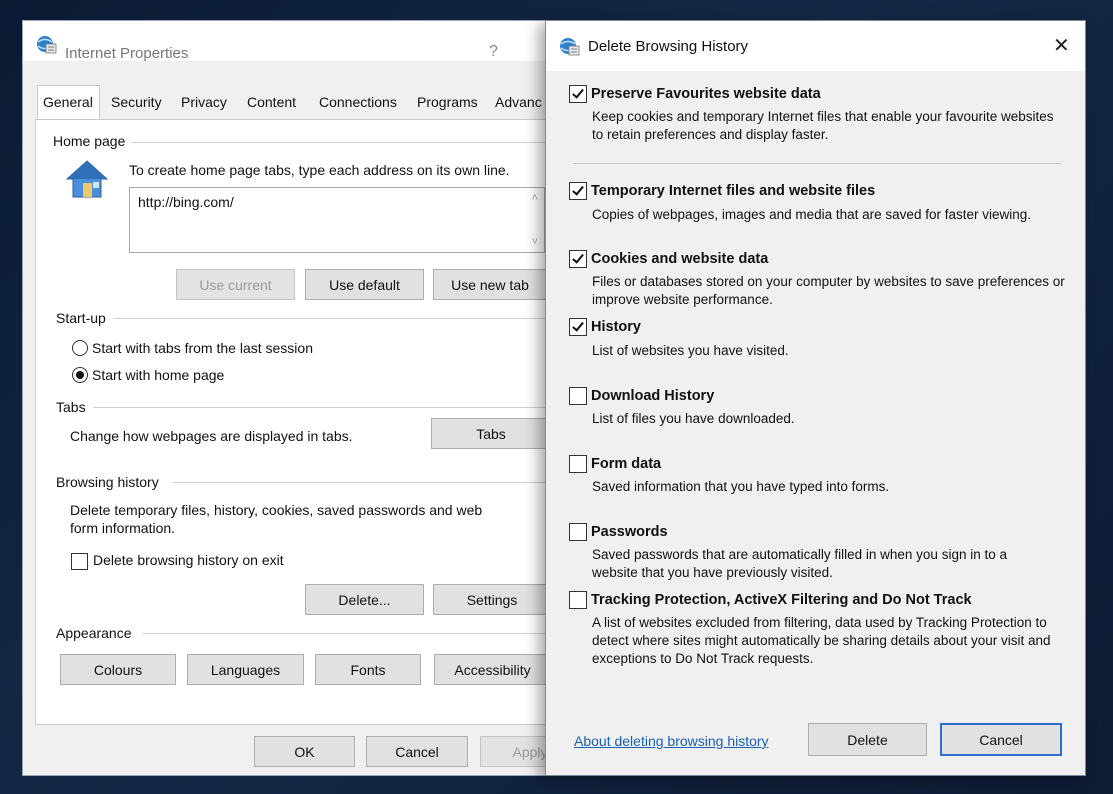  What do you see at coordinates (653, 396) in the screenshot?
I see `download-history-title: Download History` at bounding box center [653, 396].